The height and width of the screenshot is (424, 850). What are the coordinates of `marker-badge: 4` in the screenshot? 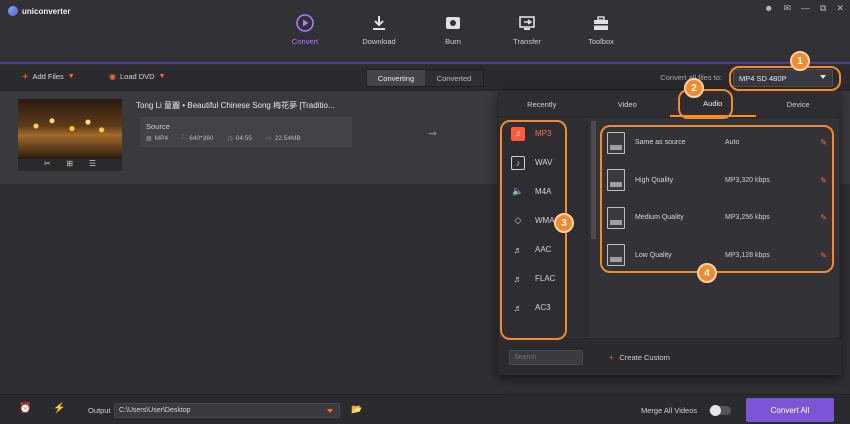 It's located at (707, 273).